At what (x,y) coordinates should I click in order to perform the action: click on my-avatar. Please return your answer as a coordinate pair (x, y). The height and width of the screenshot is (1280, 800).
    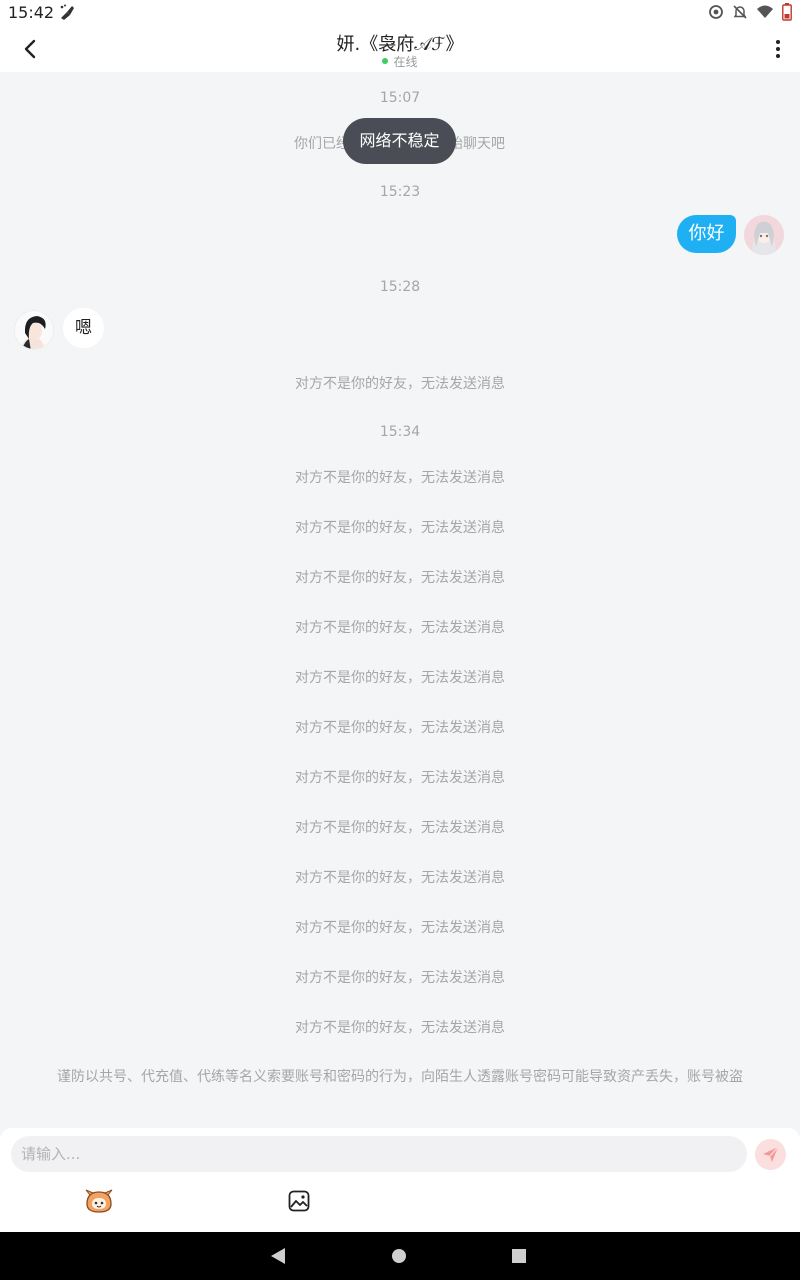
    Looking at the image, I should click on (764, 235).